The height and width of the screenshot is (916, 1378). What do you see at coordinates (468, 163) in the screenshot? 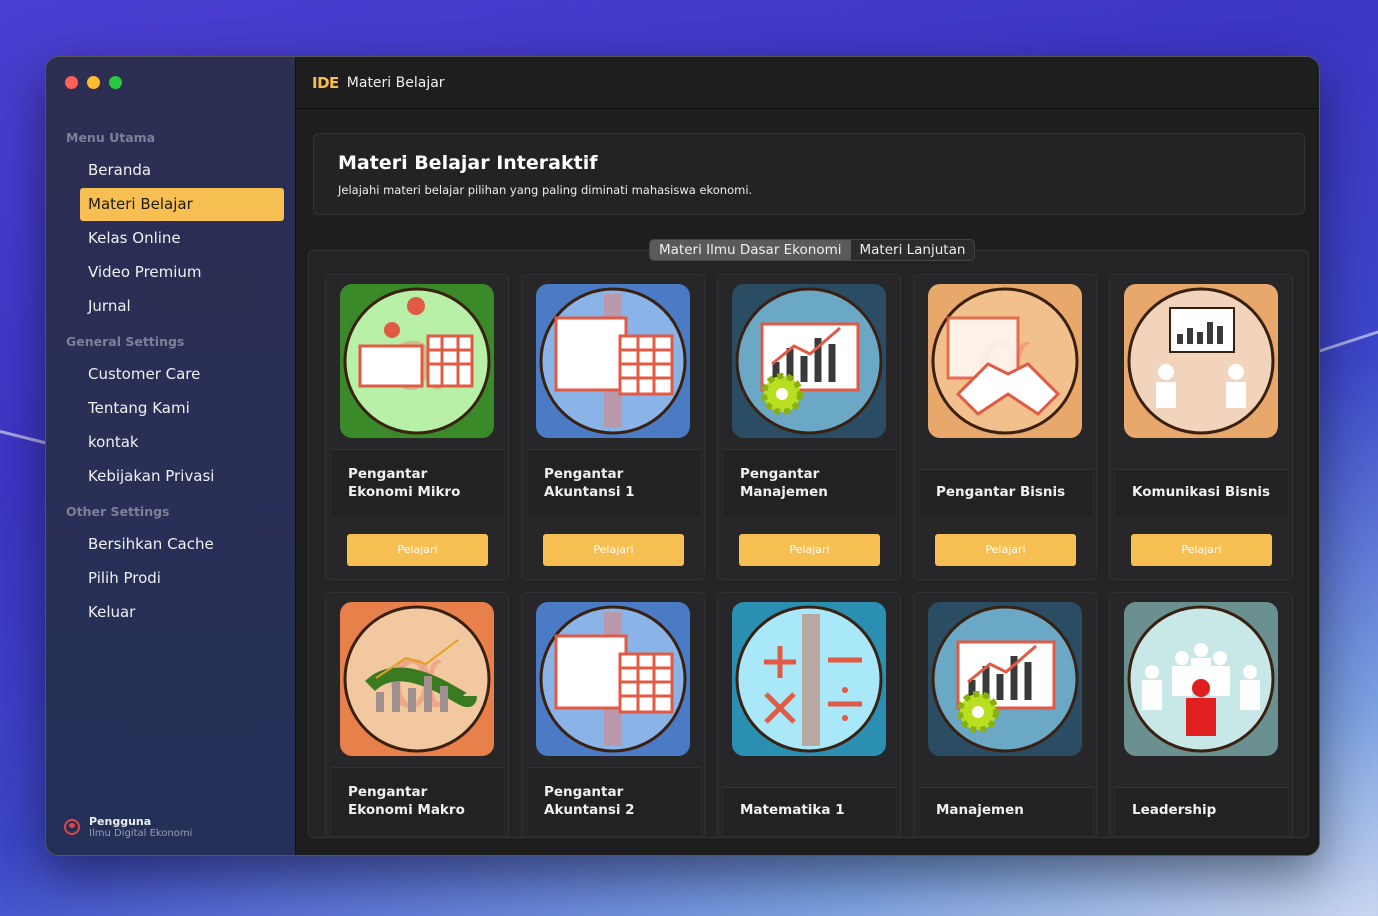
I see `hero-title: Materi Belajar Interaktif` at bounding box center [468, 163].